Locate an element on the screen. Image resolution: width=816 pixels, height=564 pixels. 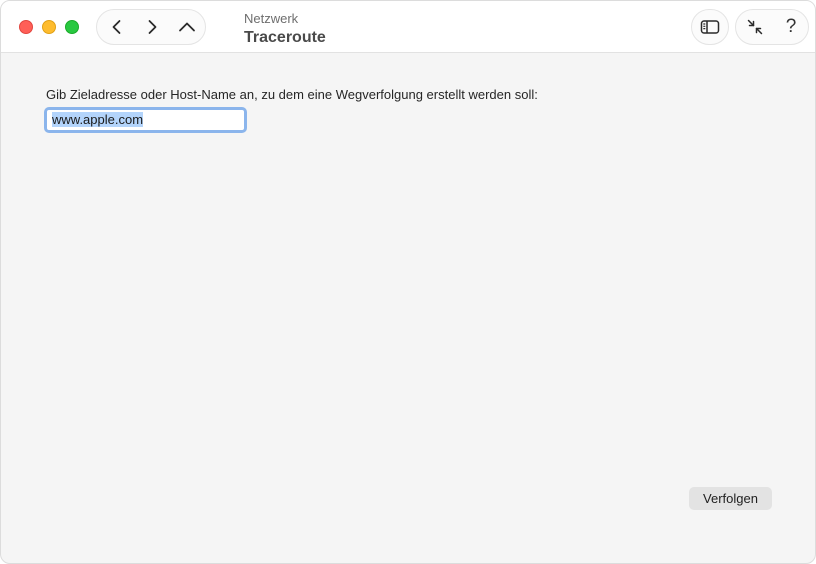
sidebar-icon is located at coordinates (710, 27).